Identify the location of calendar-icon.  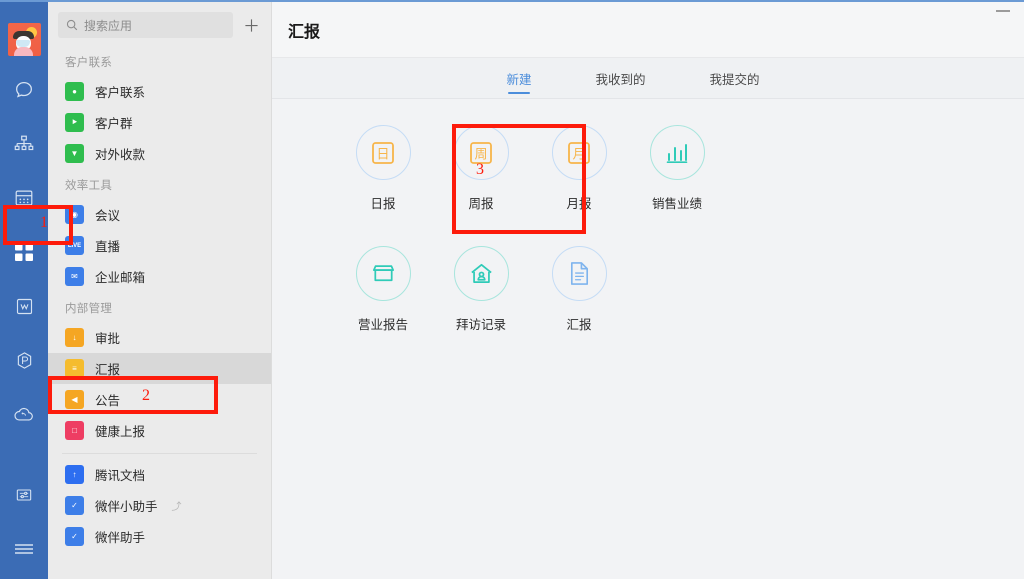
(24, 198).